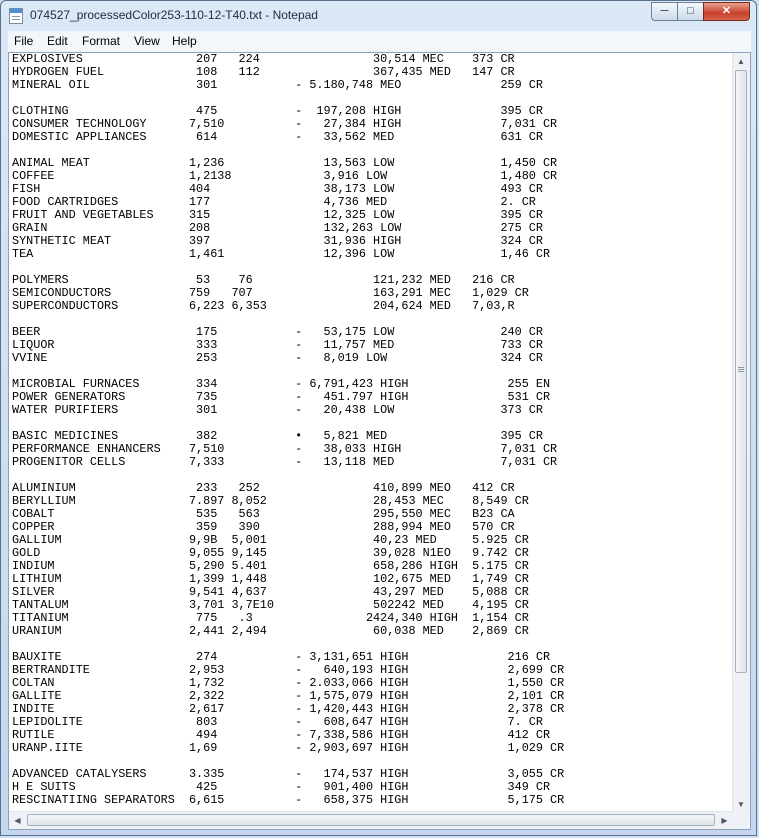 This screenshot has height=838, width=759. What do you see at coordinates (741, 367) in the screenshot?
I see `scroll-grip-icon` at bounding box center [741, 367].